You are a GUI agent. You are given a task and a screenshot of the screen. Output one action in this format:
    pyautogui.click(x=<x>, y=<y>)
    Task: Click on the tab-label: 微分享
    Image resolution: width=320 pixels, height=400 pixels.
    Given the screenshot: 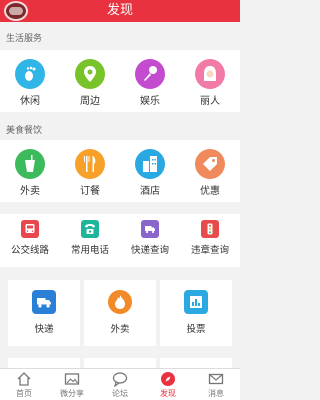 What is the action you would take?
    pyautogui.click(x=72, y=393)
    